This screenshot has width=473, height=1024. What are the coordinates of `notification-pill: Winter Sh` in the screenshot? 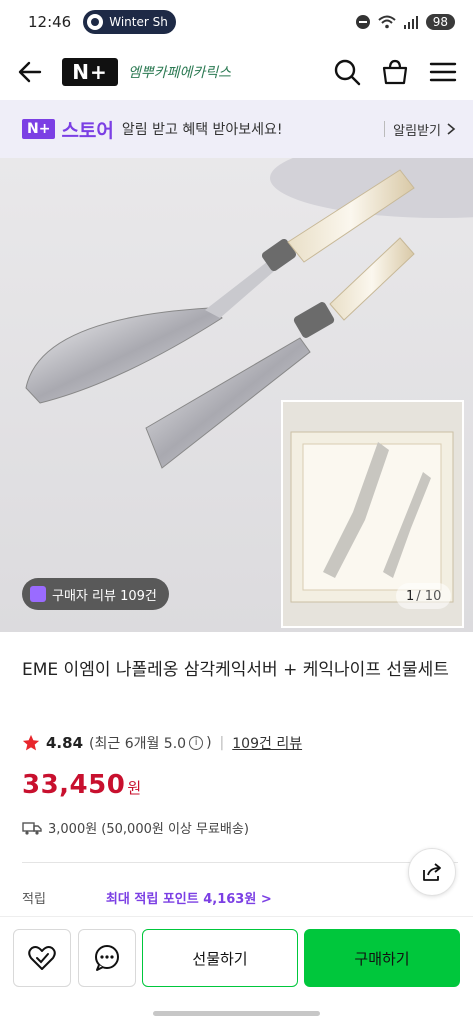 It's located at (129, 22).